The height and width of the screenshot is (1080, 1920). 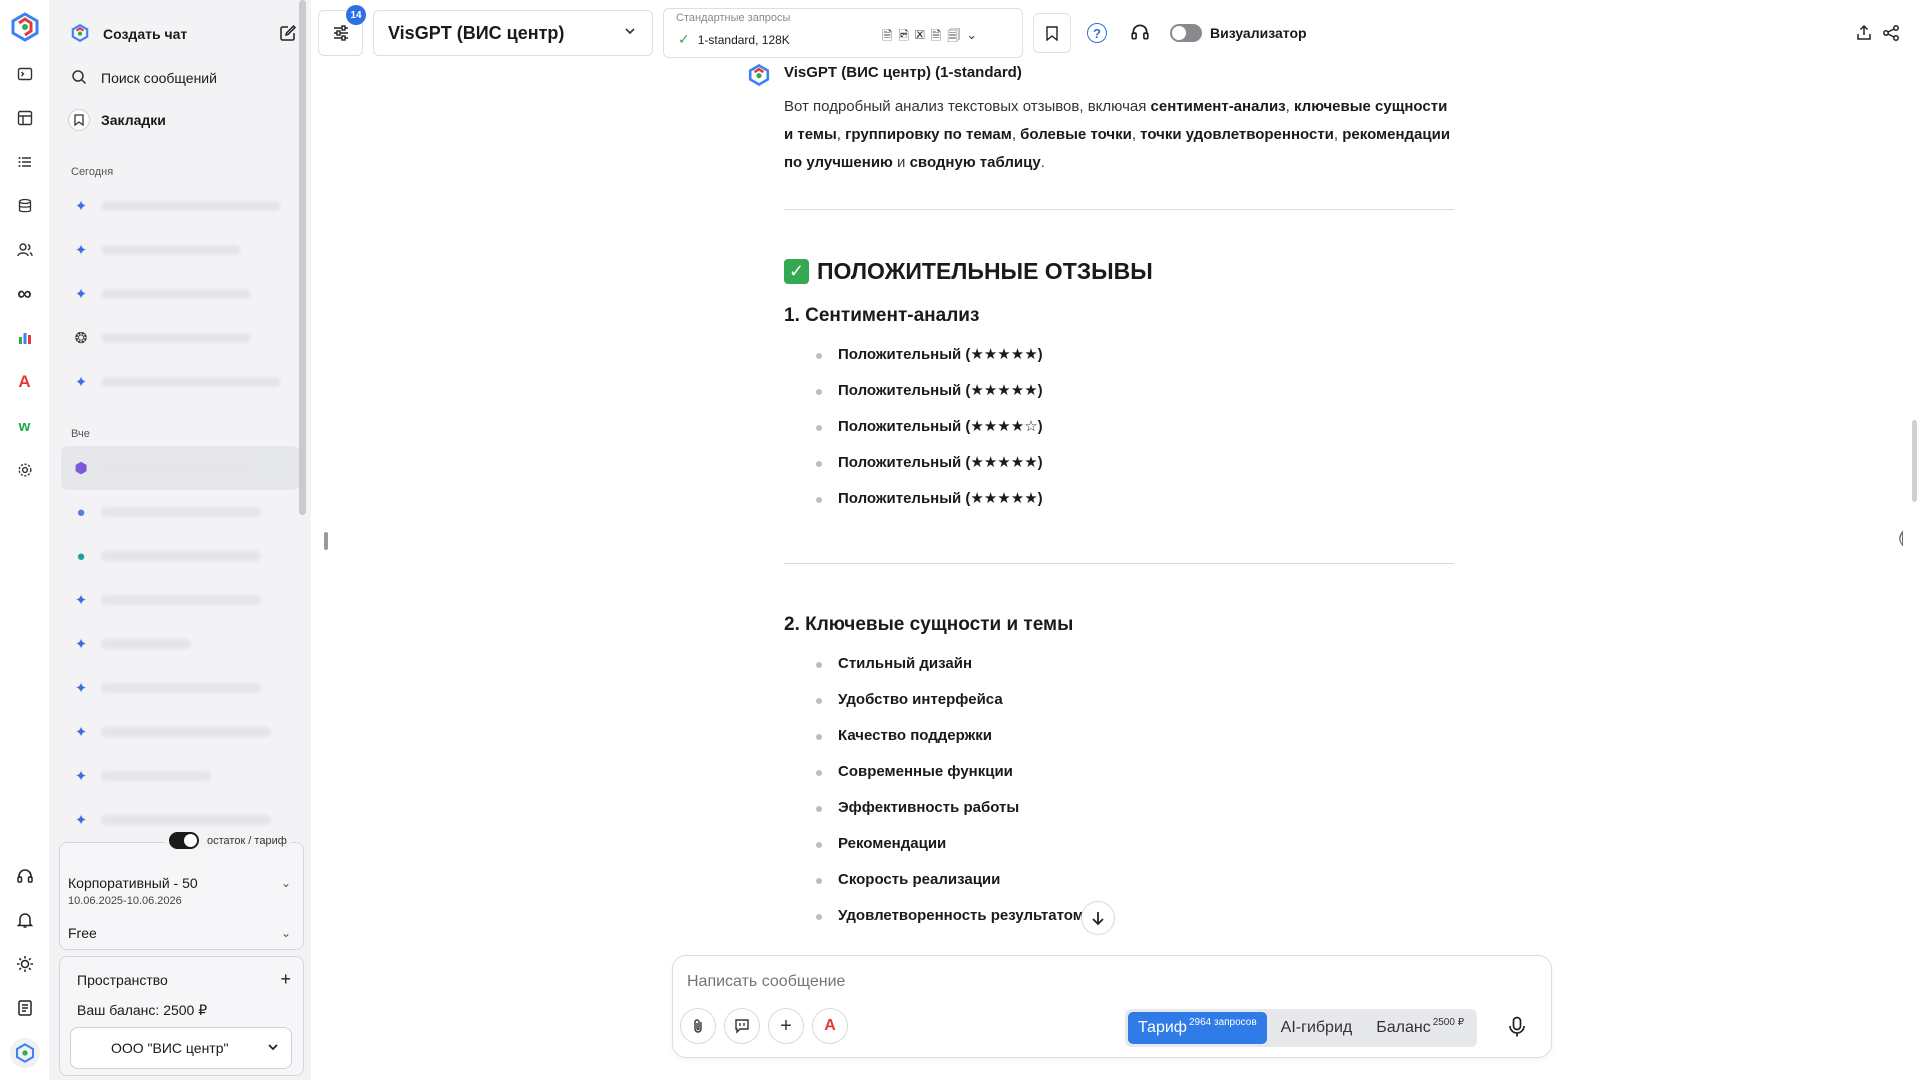 I want to click on w-app-icon: w, so click(x=25, y=426).